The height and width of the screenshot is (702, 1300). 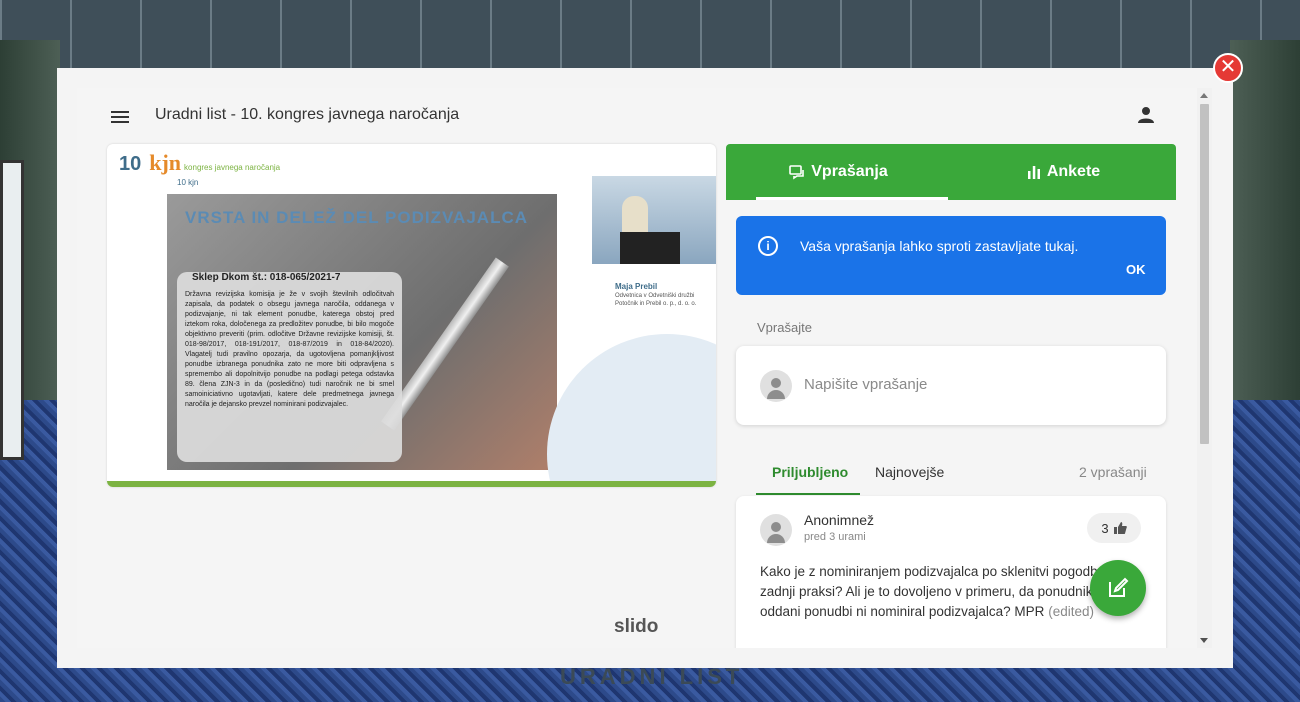 What do you see at coordinates (357, 217) in the screenshot?
I see `slide-heading: VRSTA IN DELEŽ DEL PODIZVAJALCA` at bounding box center [357, 217].